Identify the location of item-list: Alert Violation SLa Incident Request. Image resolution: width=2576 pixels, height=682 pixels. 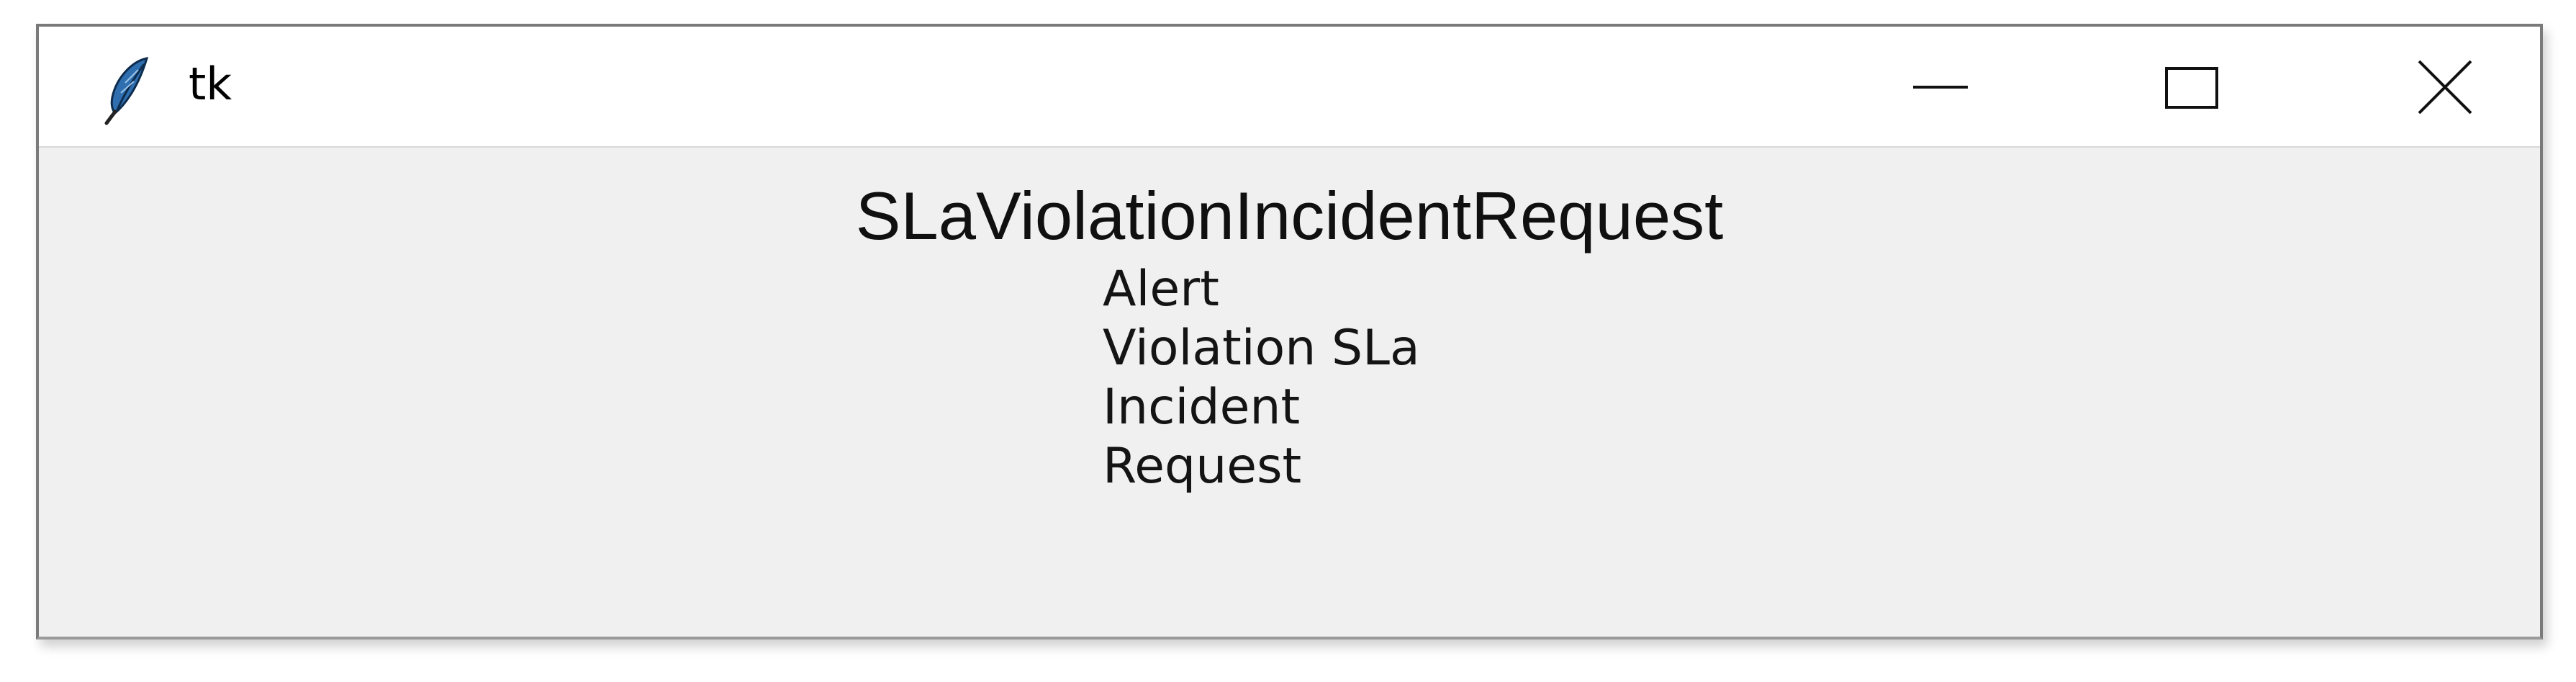
(1262, 378).